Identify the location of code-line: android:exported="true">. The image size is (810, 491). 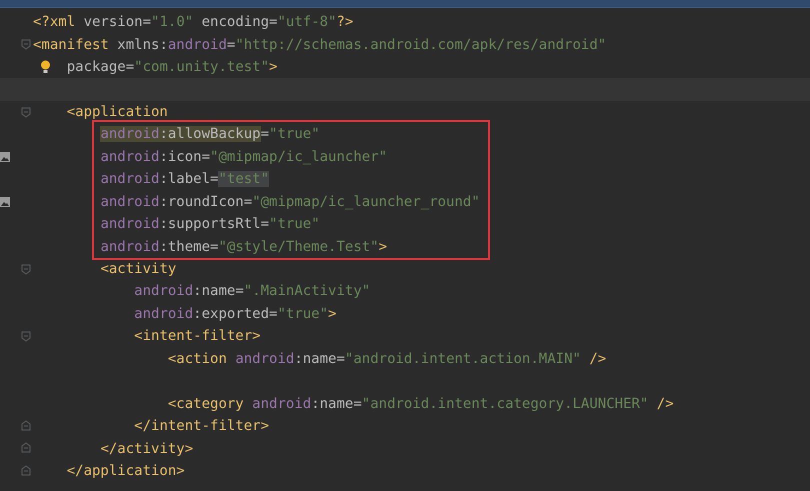
(235, 313).